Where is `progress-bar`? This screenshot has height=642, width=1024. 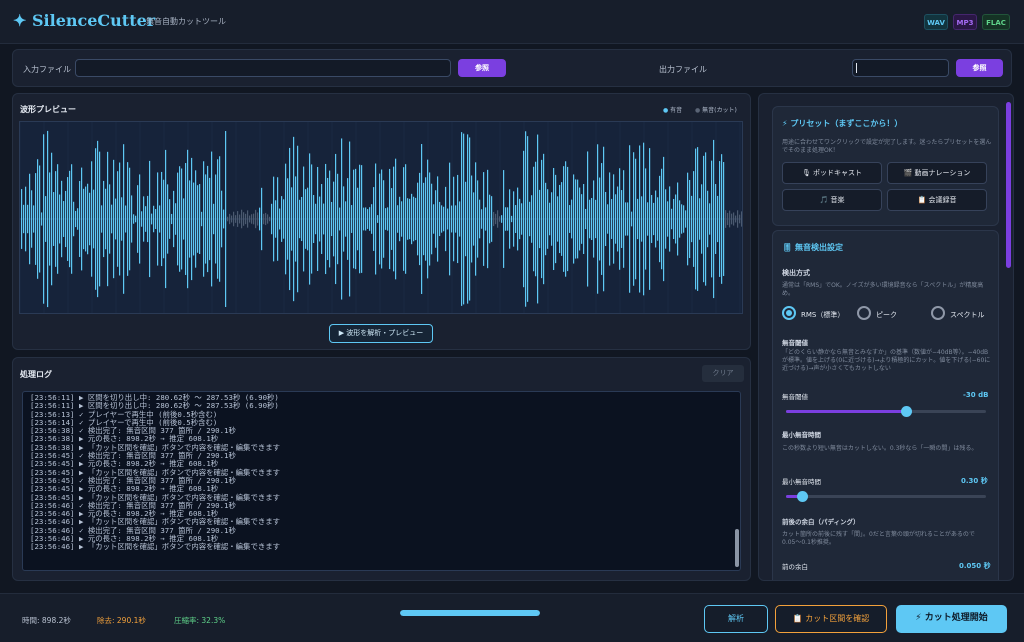
progress-bar is located at coordinates (470, 613).